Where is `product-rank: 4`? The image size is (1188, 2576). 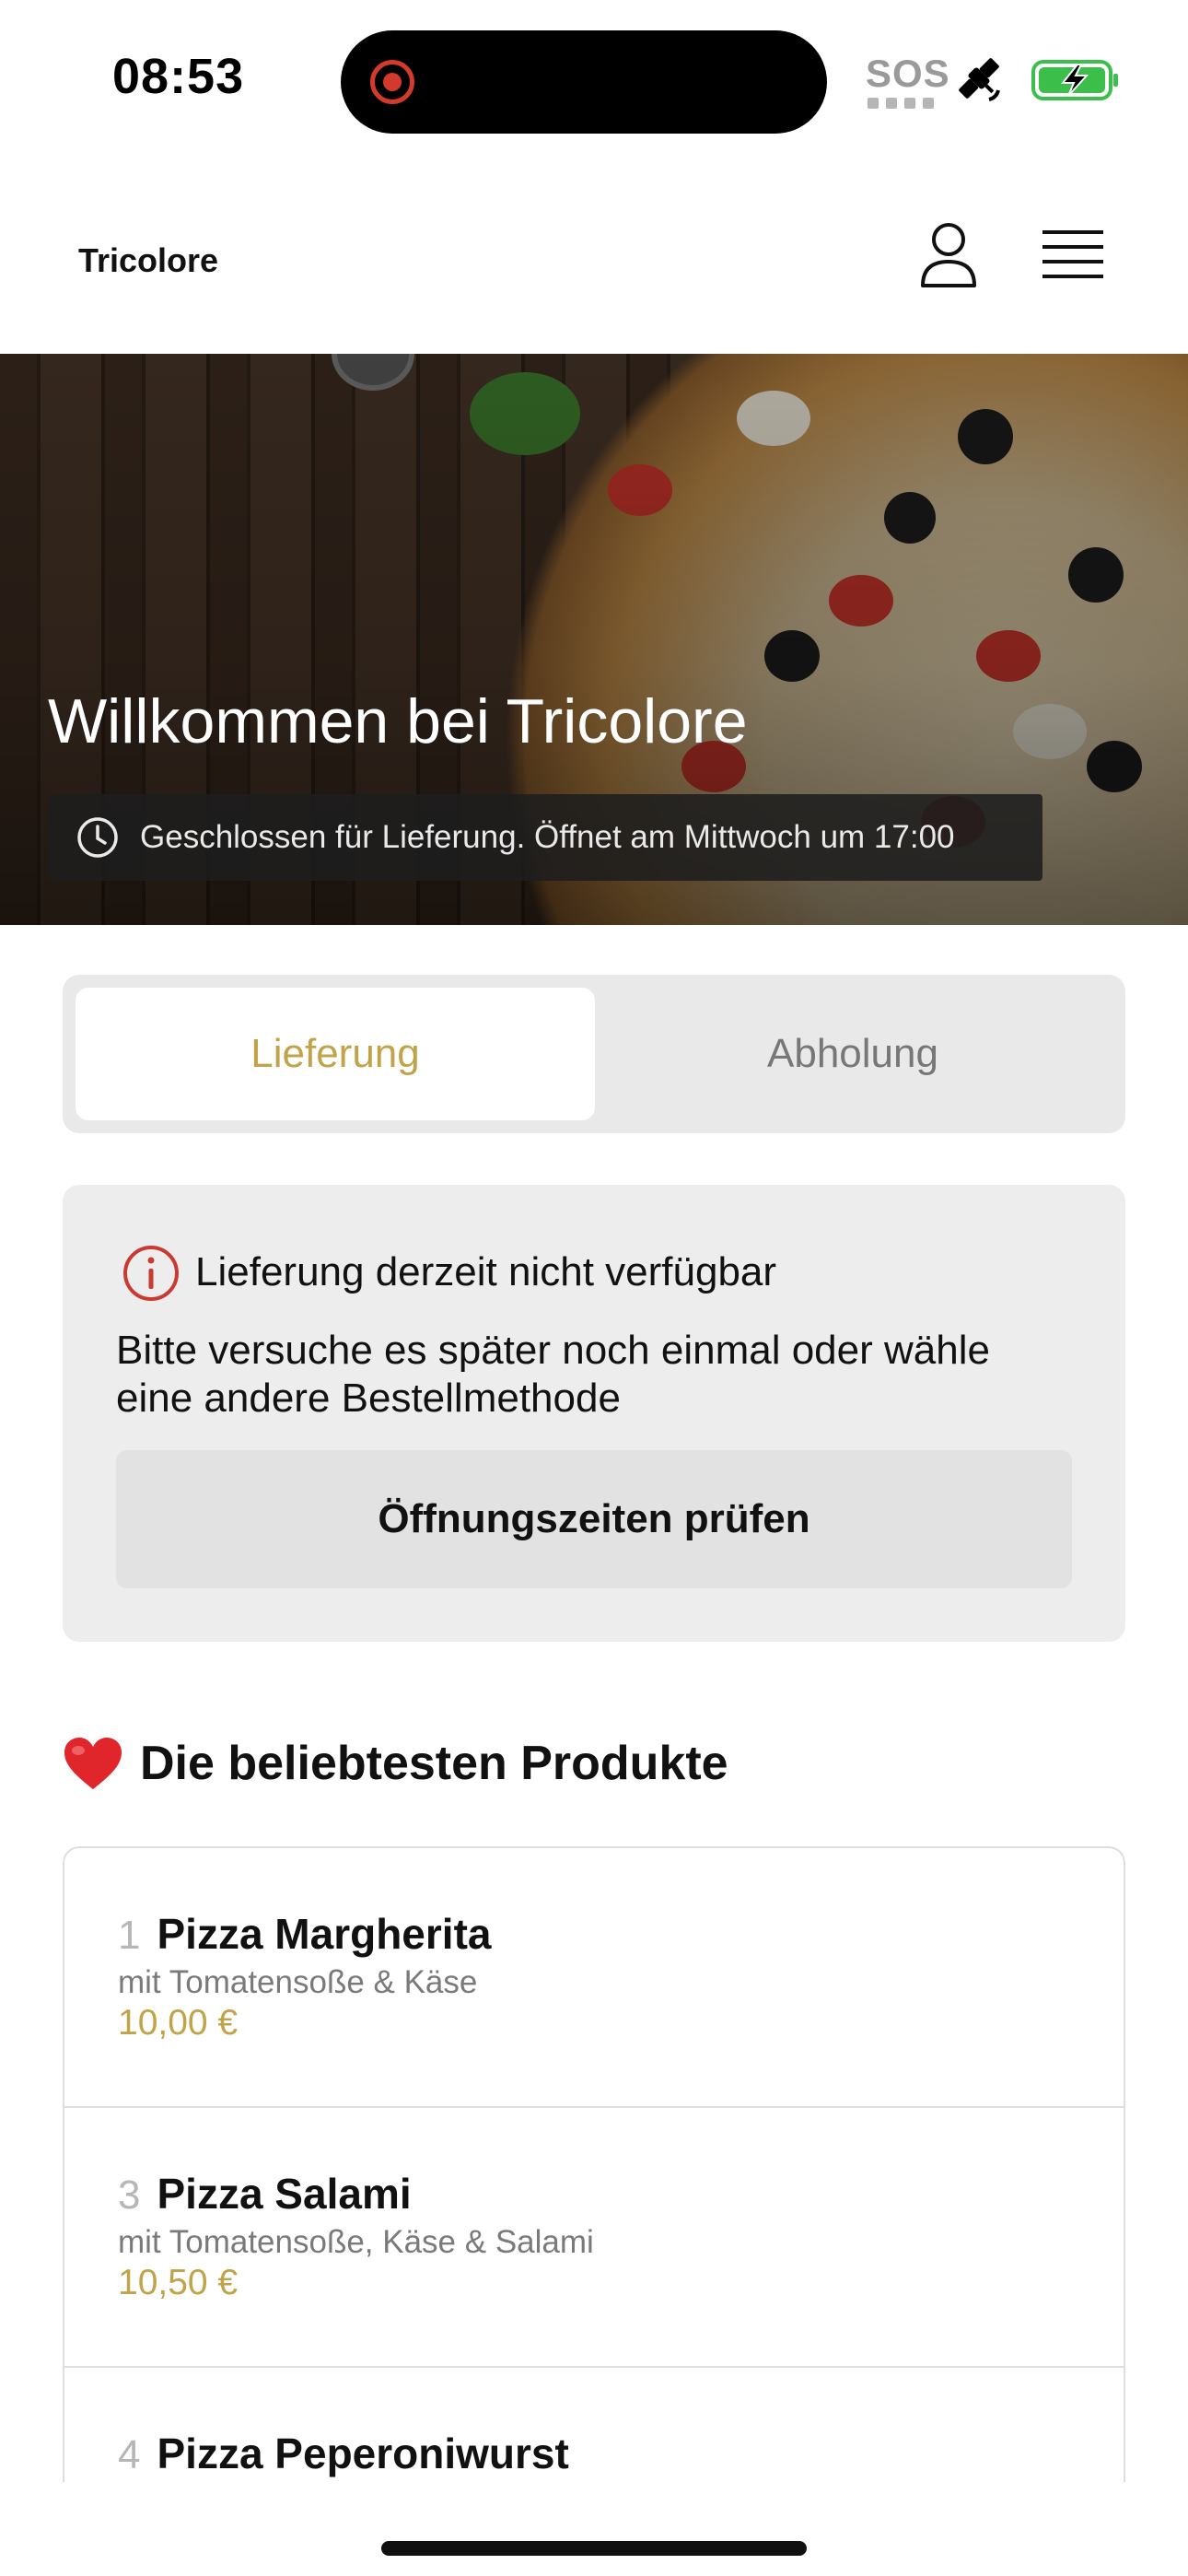
product-rank: 4 is located at coordinates (129, 2454).